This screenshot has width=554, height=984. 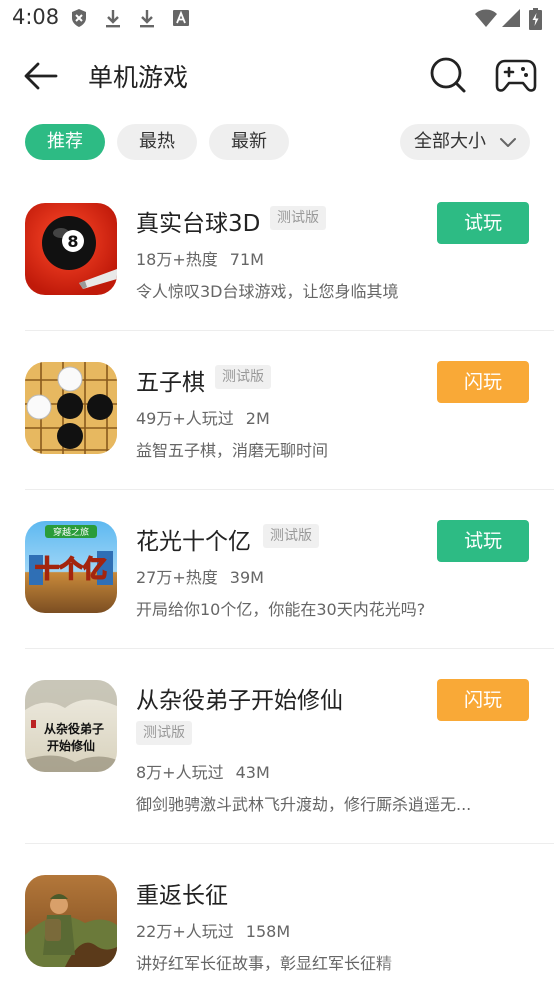 I want to click on game-title: 重返长征, so click(x=182, y=896).